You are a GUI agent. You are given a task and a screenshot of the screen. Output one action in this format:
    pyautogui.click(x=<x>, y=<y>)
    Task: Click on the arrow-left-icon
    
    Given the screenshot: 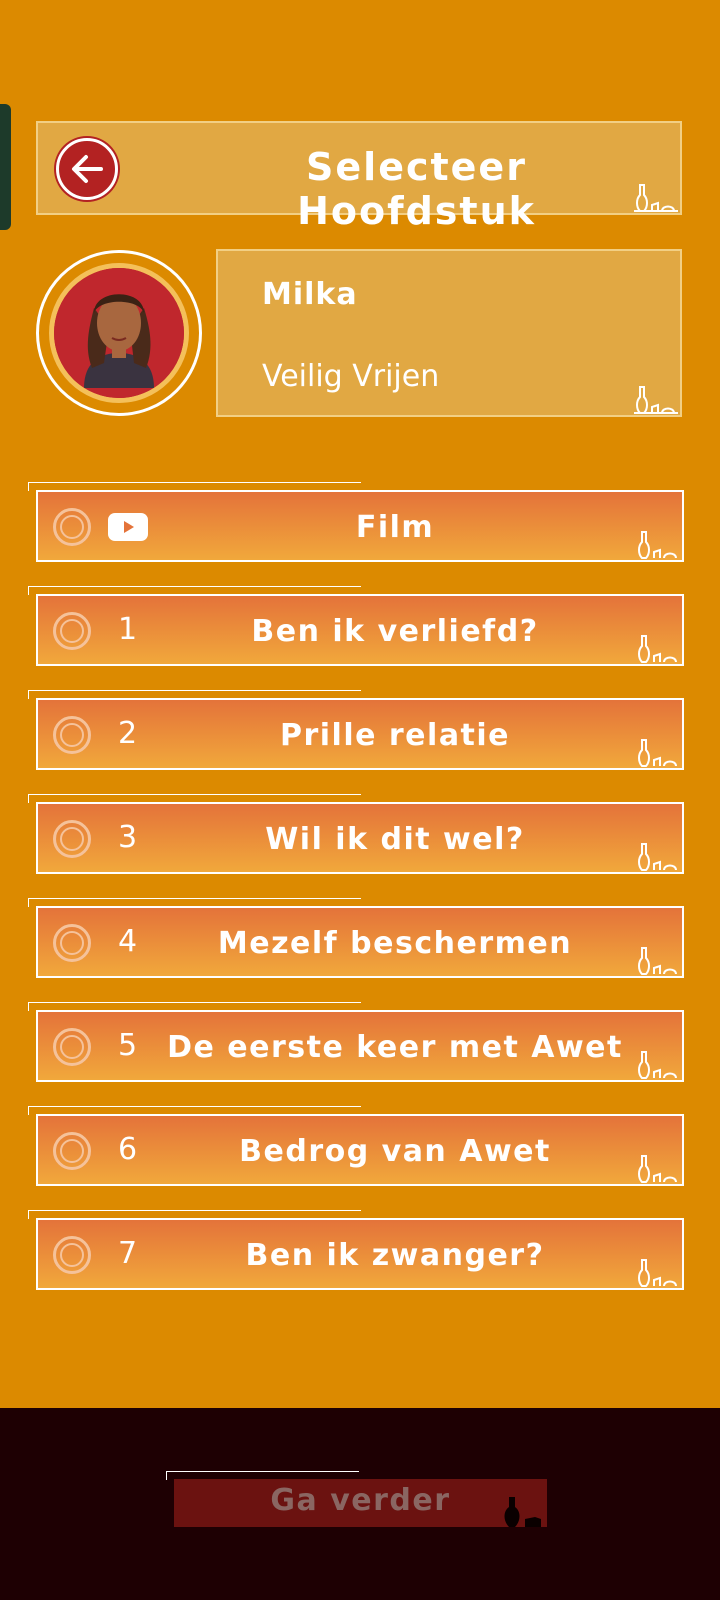 What is the action you would take?
    pyautogui.click(x=87, y=169)
    